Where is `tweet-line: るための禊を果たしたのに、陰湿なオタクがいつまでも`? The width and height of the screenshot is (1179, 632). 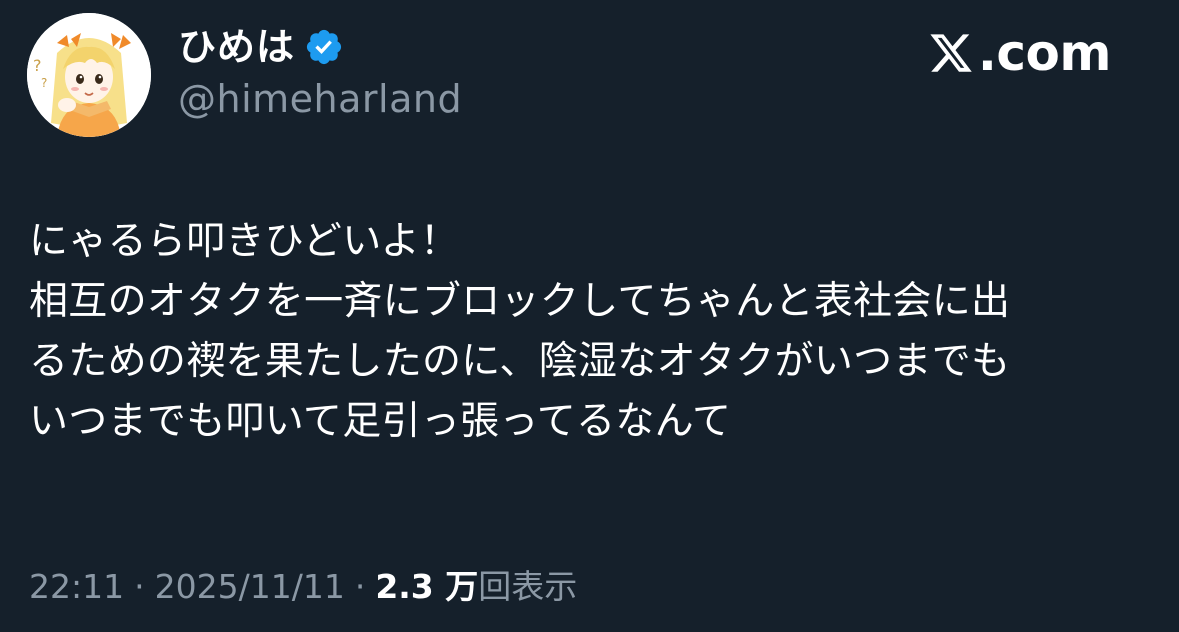
tweet-line: るための禊を果たしたのに、陰湿なオタクがいつまでも is located at coordinates (520, 361).